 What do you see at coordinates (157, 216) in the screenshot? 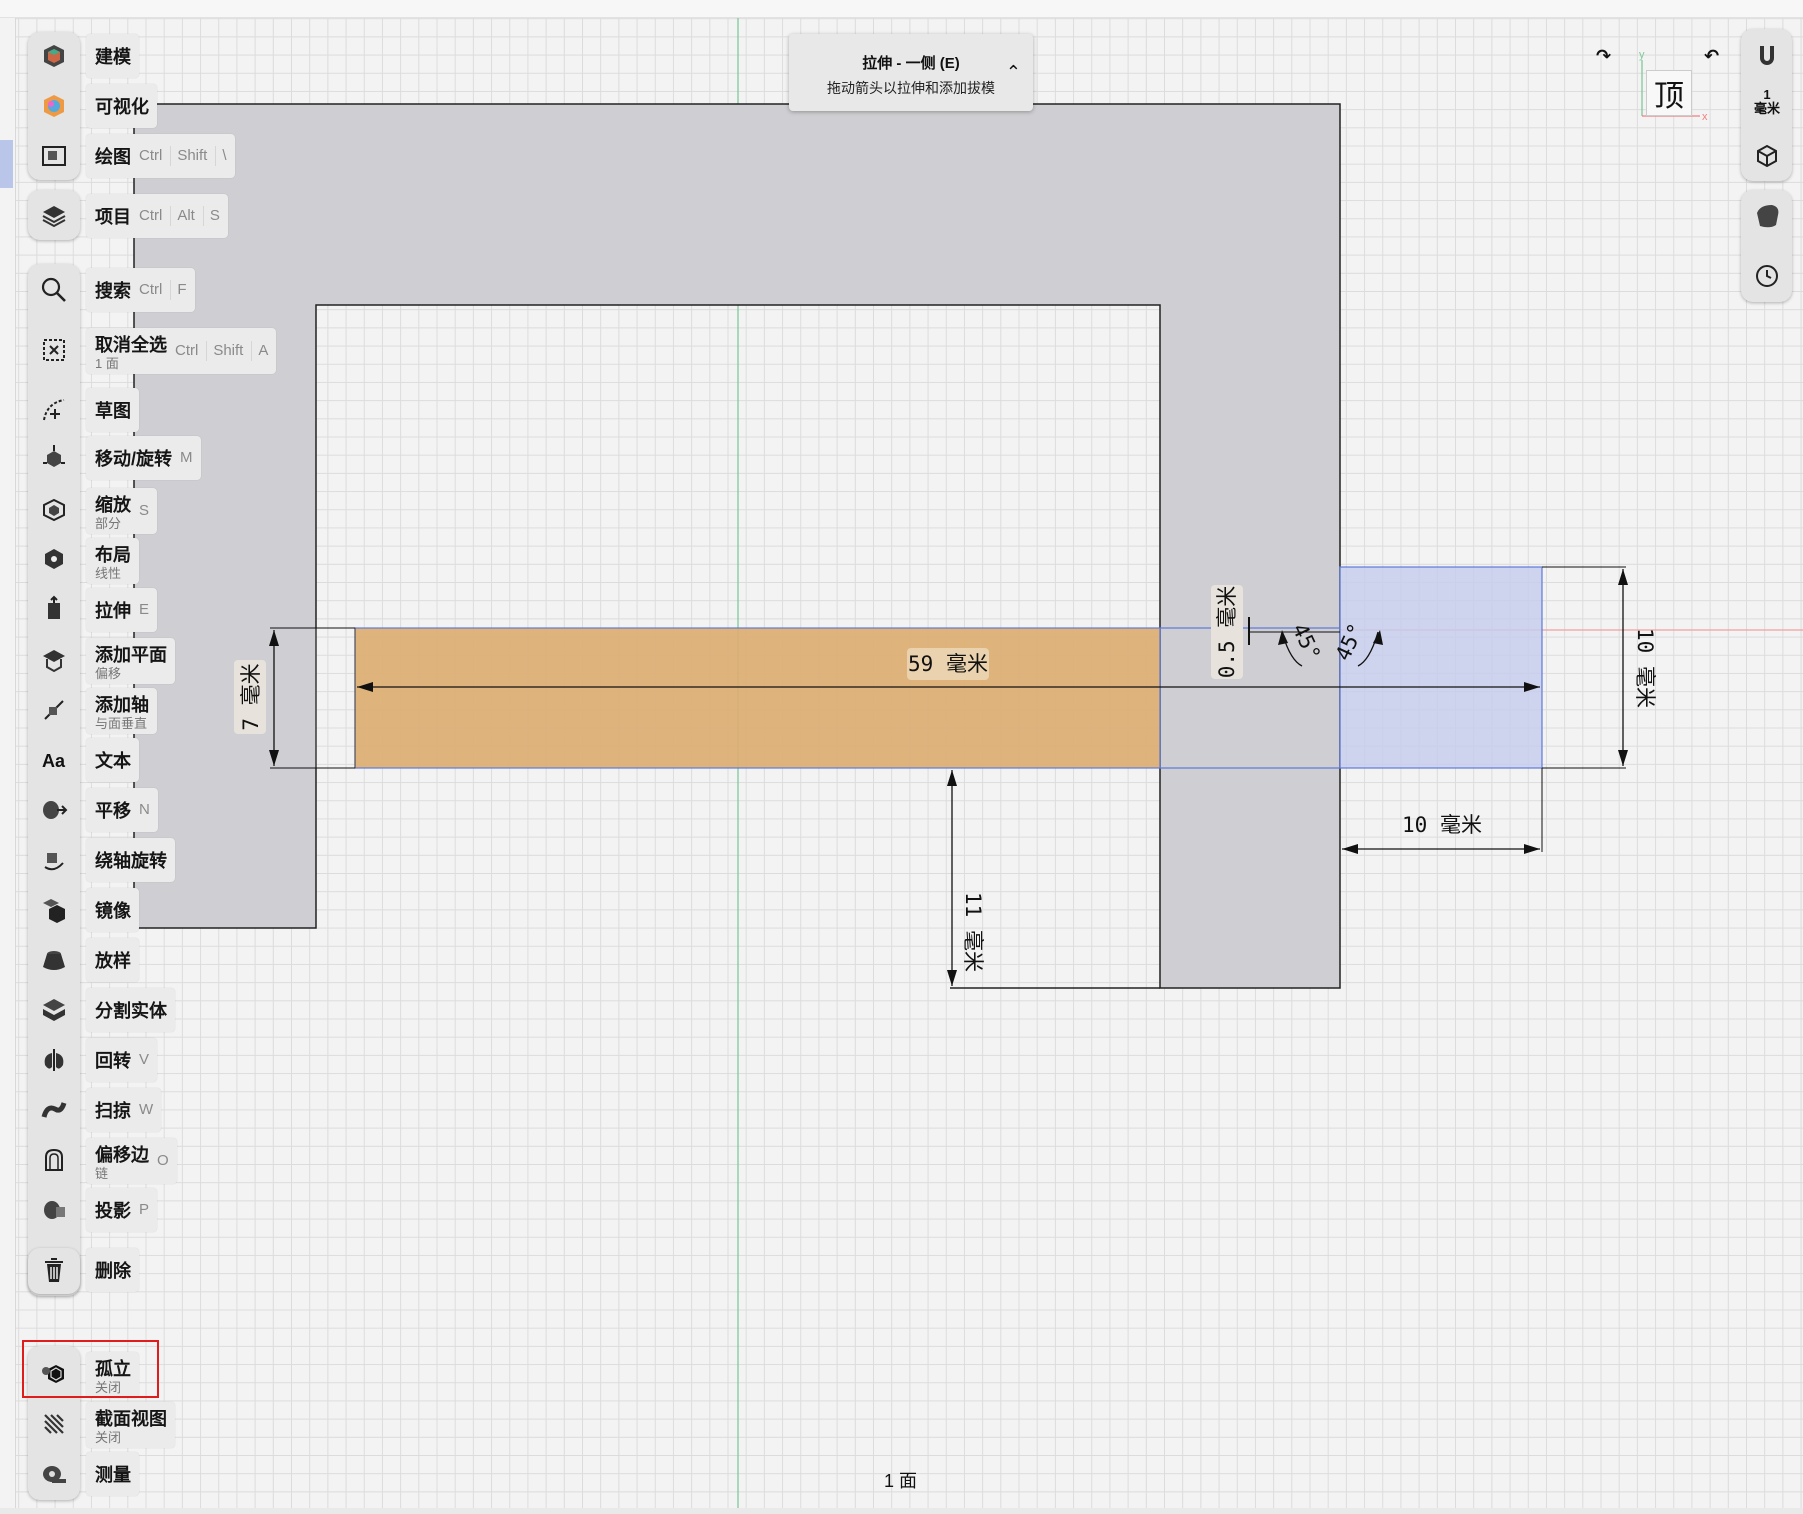
I see `tool-label-3: 项目 Ctrl Alt S` at bounding box center [157, 216].